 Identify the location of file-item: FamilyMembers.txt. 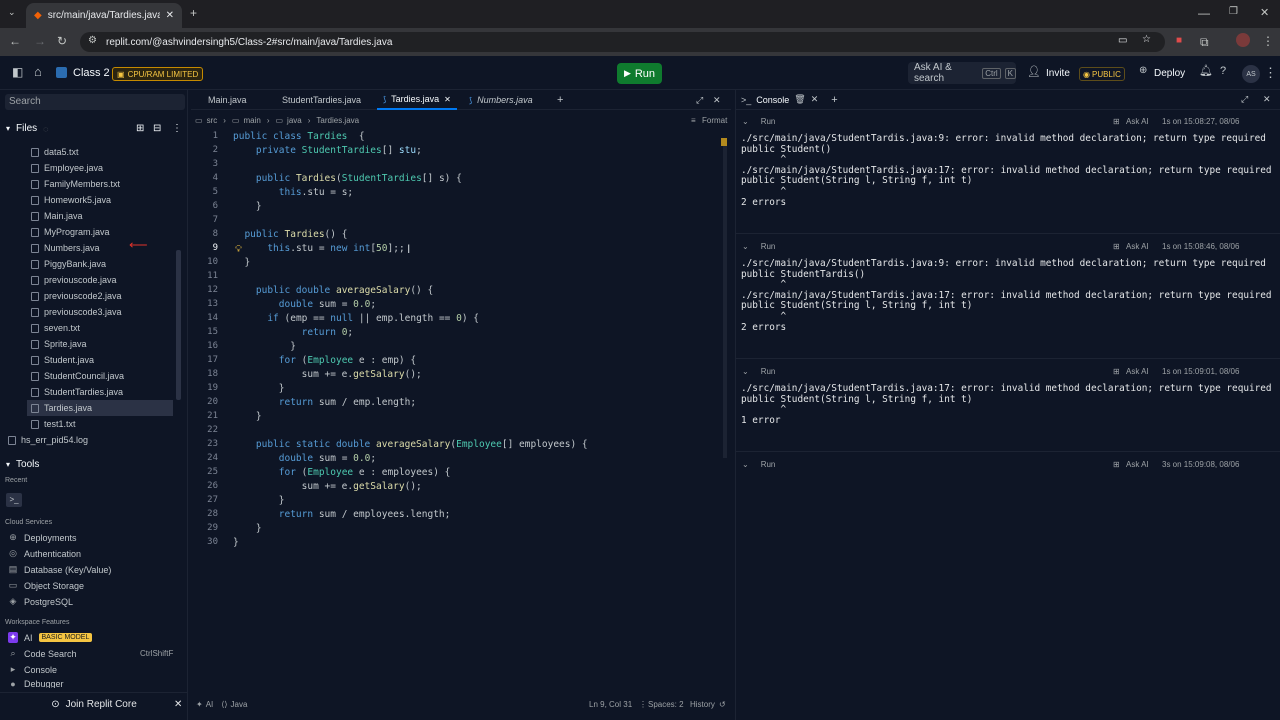
(100, 184).